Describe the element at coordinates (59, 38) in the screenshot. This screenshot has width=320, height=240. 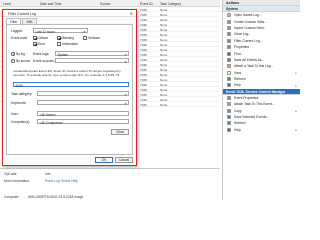
I see `checkbox-warning-box` at that location.